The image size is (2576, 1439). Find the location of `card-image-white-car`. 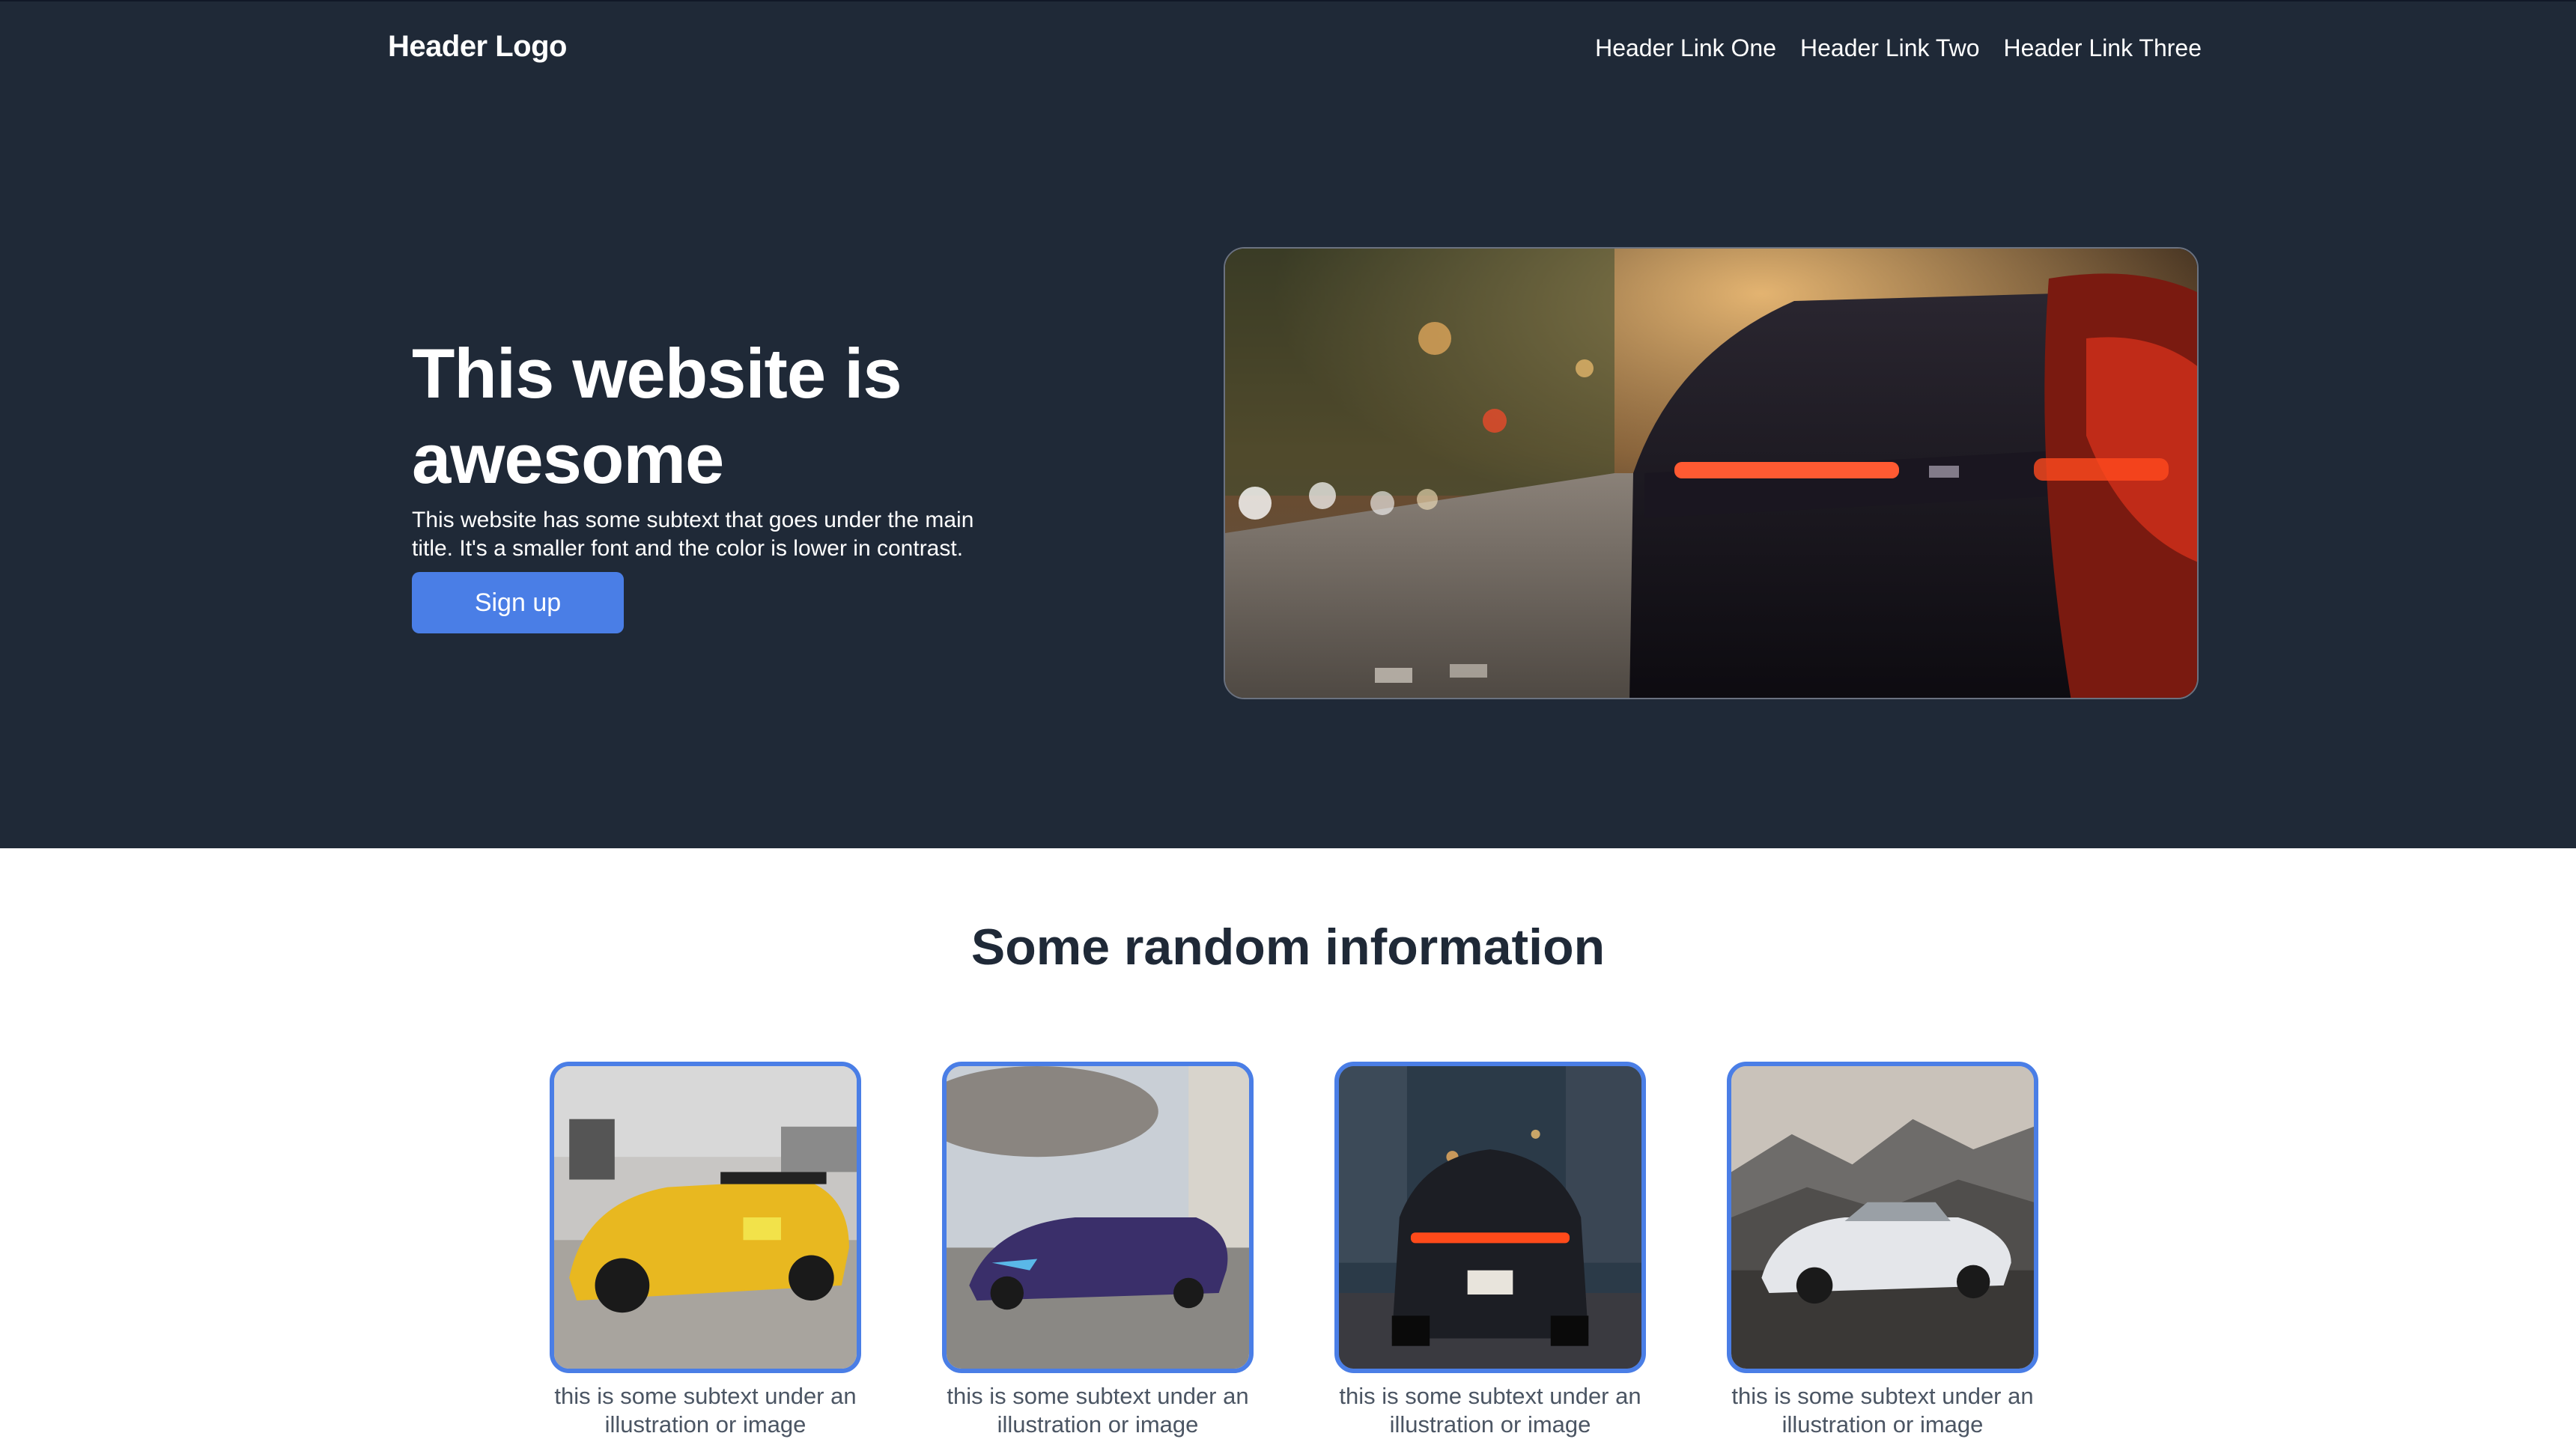

card-image-white-car is located at coordinates (1882, 1217).